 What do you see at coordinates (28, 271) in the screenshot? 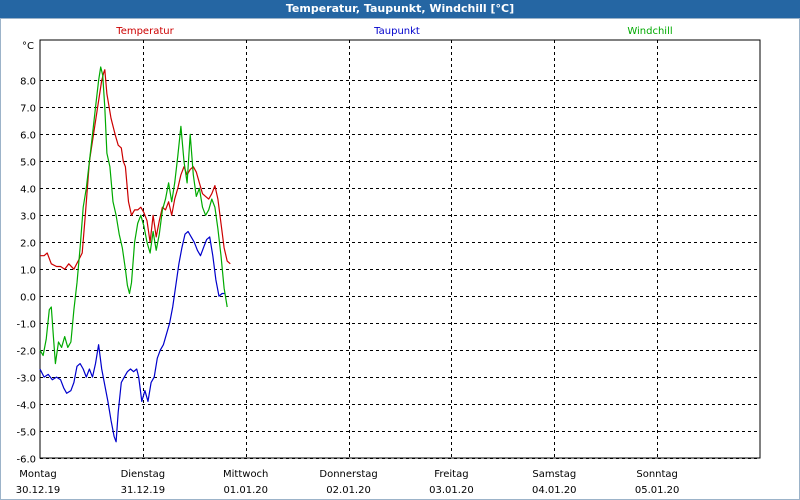
I see `y-tick-label: 1.0` at bounding box center [28, 271].